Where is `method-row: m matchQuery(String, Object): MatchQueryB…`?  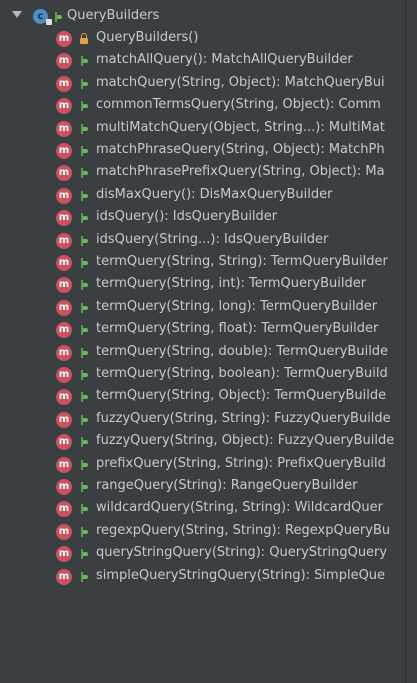 method-row: m matchQuery(String, Object): MatchQueryB… is located at coordinates (202, 84).